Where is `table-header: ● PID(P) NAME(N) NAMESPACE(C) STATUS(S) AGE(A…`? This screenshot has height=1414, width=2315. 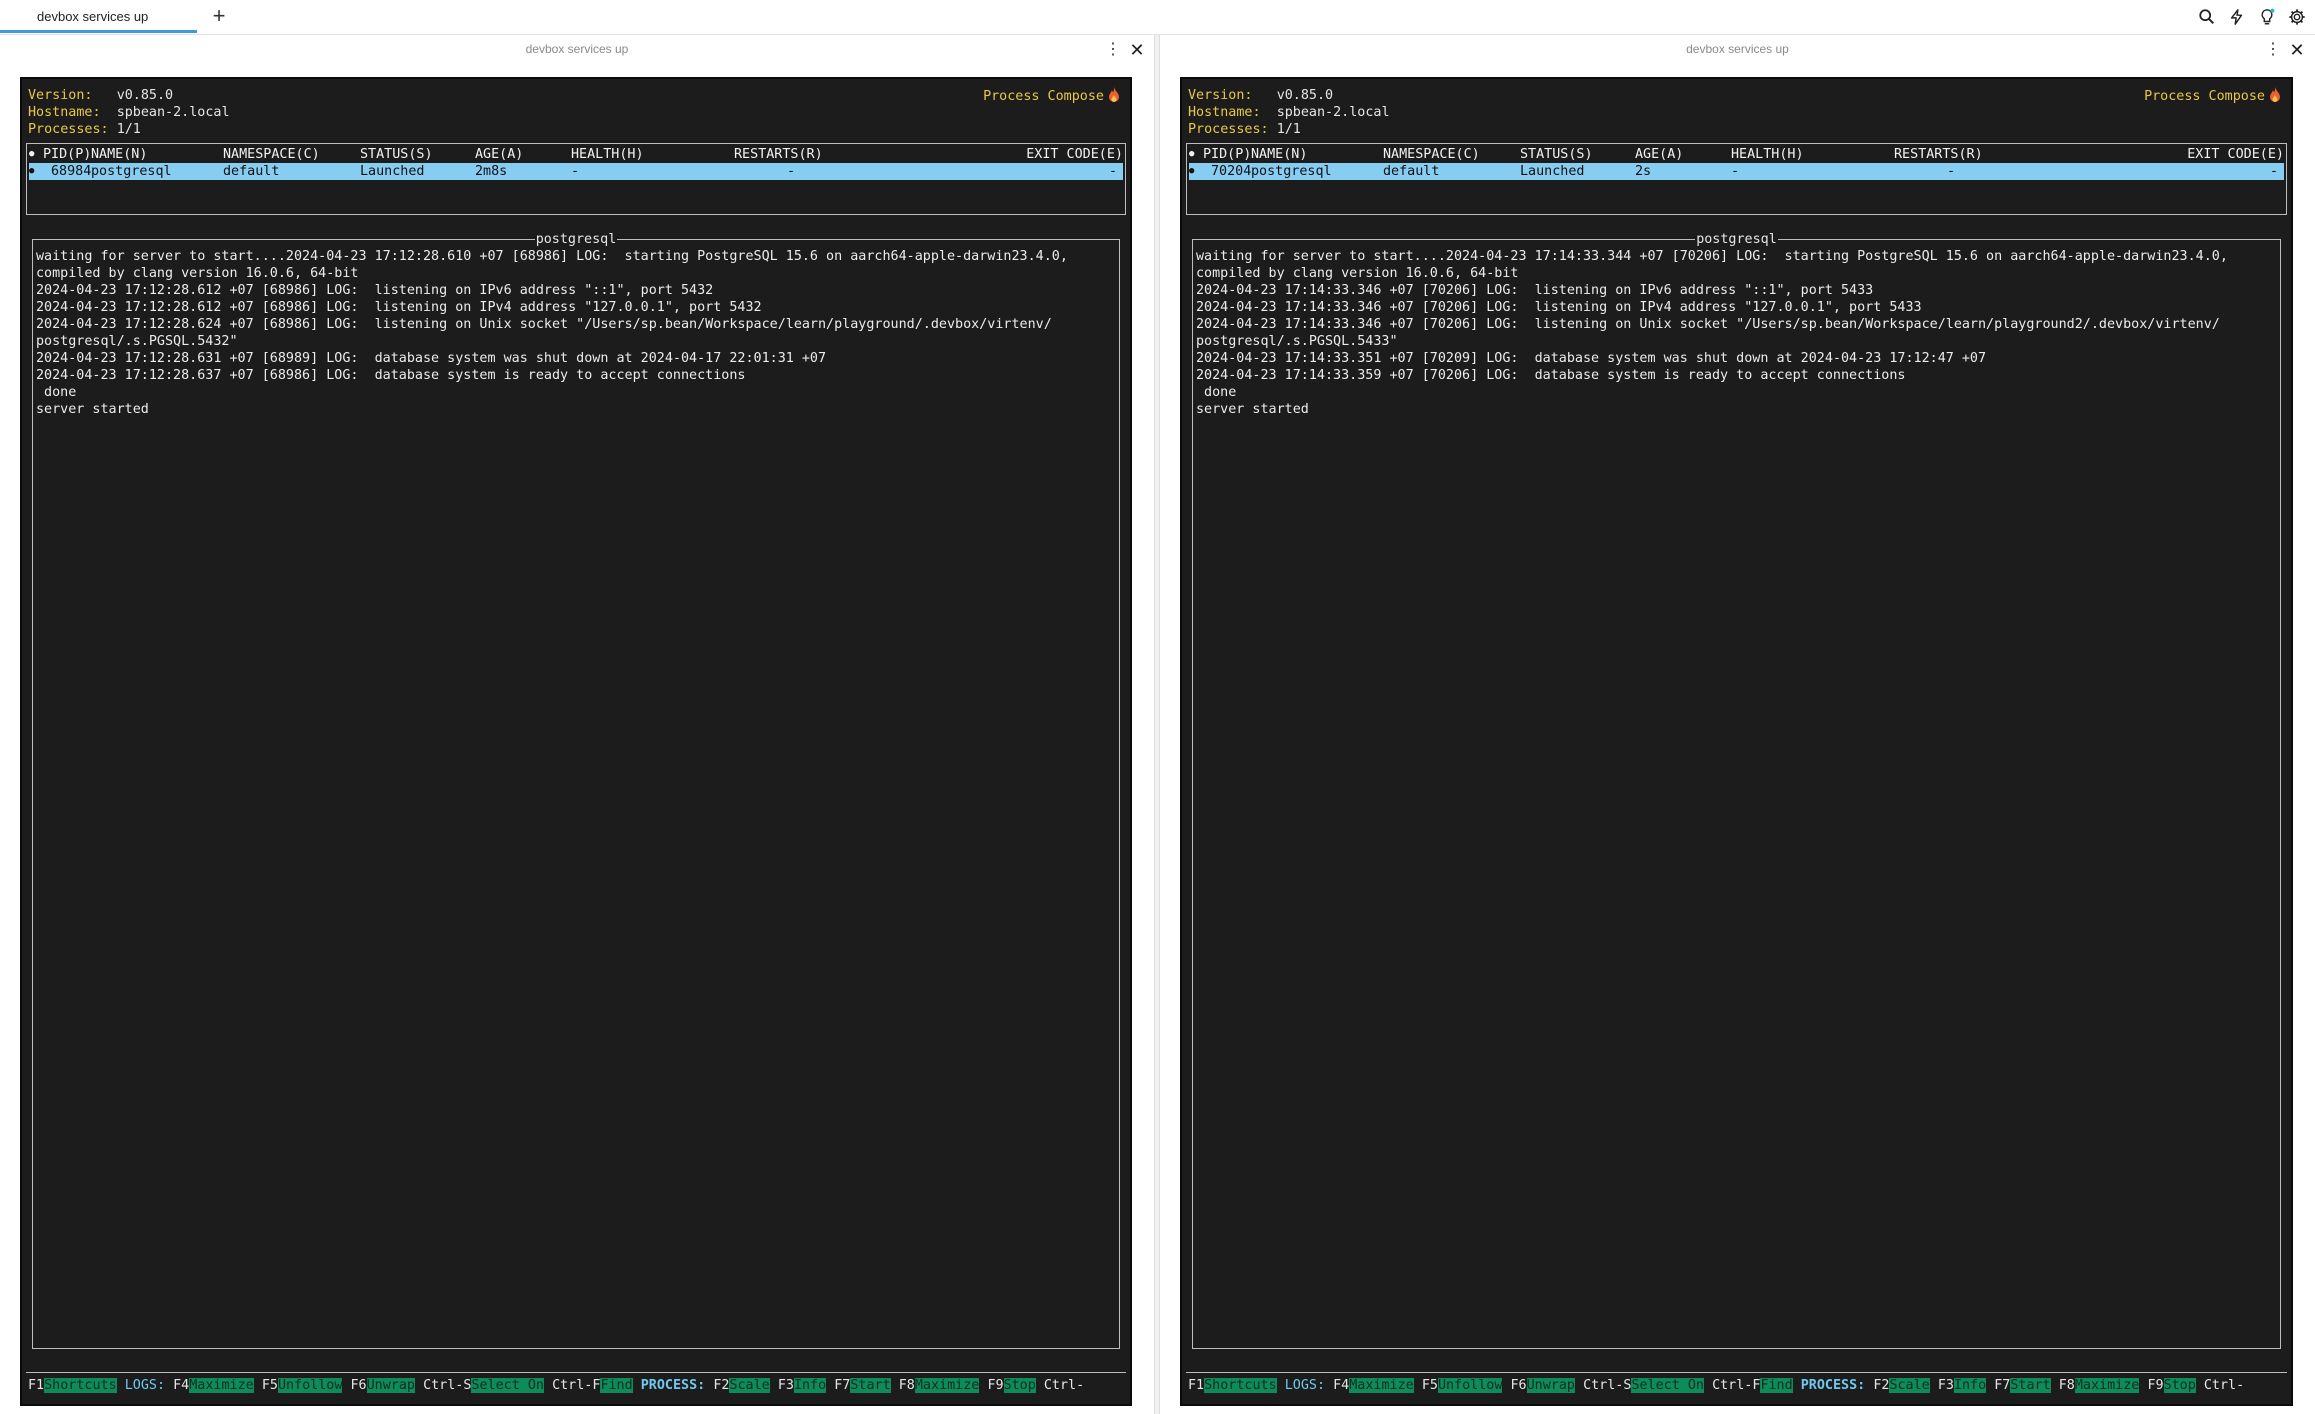
table-header: ● PID(P) NAME(N) NAMESPACE(C) STATUS(S) AGE(A… is located at coordinates (576, 154).